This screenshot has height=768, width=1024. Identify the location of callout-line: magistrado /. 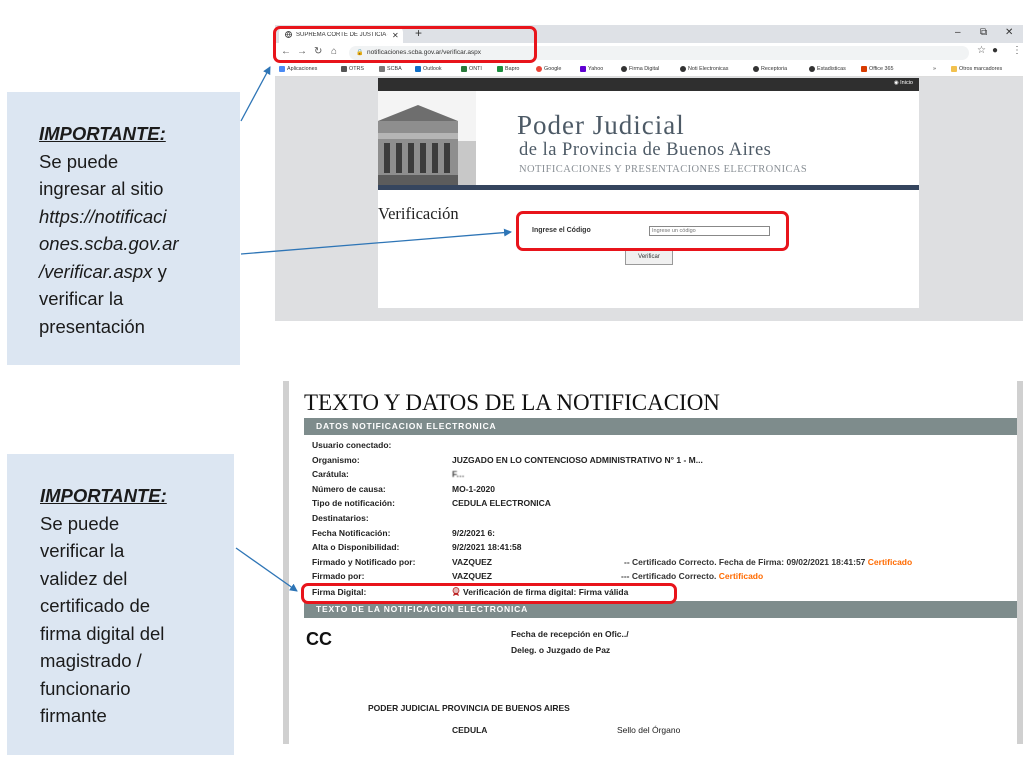
(91, 660).